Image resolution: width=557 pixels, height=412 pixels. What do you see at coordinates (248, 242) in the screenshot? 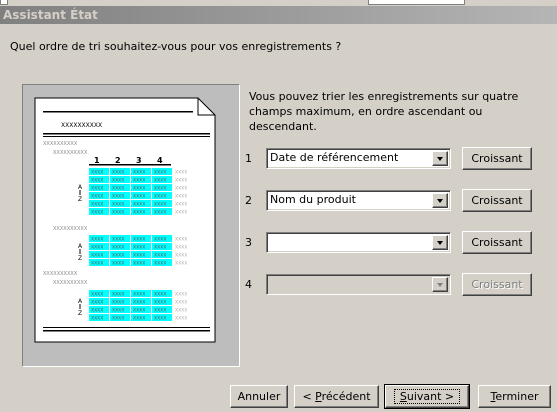
I see `sort-number-3: 3` at bounding box center [248, 242].